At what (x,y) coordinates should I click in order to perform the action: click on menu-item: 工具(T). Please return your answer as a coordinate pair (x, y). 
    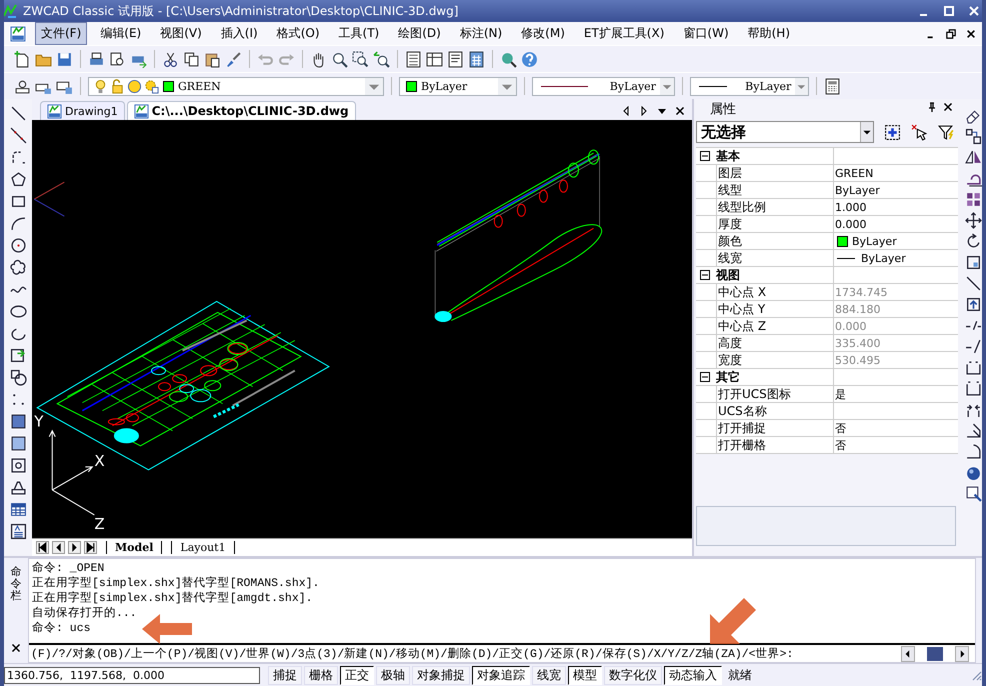
    Looking at the image, I should click on (359, 33).